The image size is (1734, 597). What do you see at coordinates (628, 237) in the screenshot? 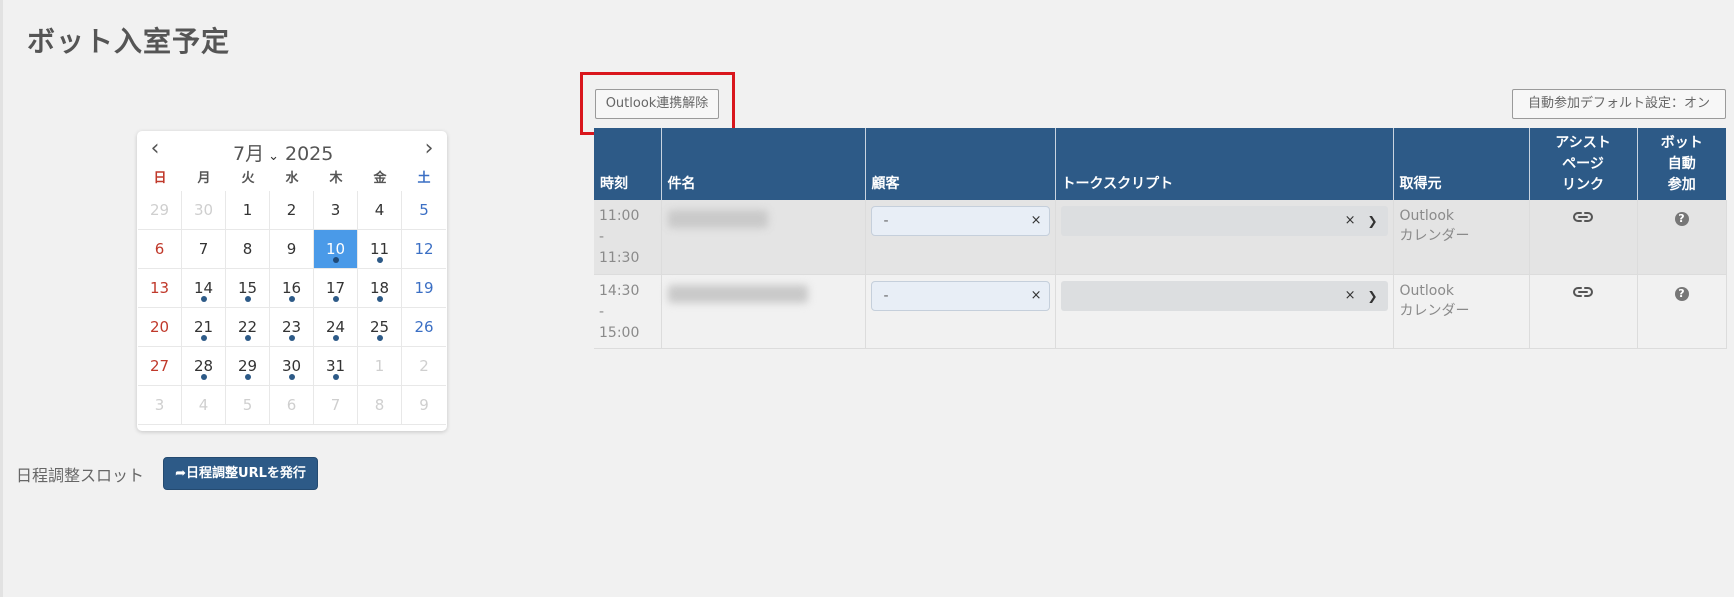
I see `time-cell: 11:00 - 11:30` at bounding box center [628, 237].